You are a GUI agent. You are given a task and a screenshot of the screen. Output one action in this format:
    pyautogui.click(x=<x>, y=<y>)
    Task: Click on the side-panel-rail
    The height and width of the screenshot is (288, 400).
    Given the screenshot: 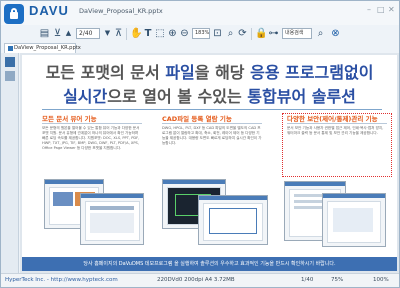 What is the action you would take?
    pyautogui.click(x=10, y=163)
    